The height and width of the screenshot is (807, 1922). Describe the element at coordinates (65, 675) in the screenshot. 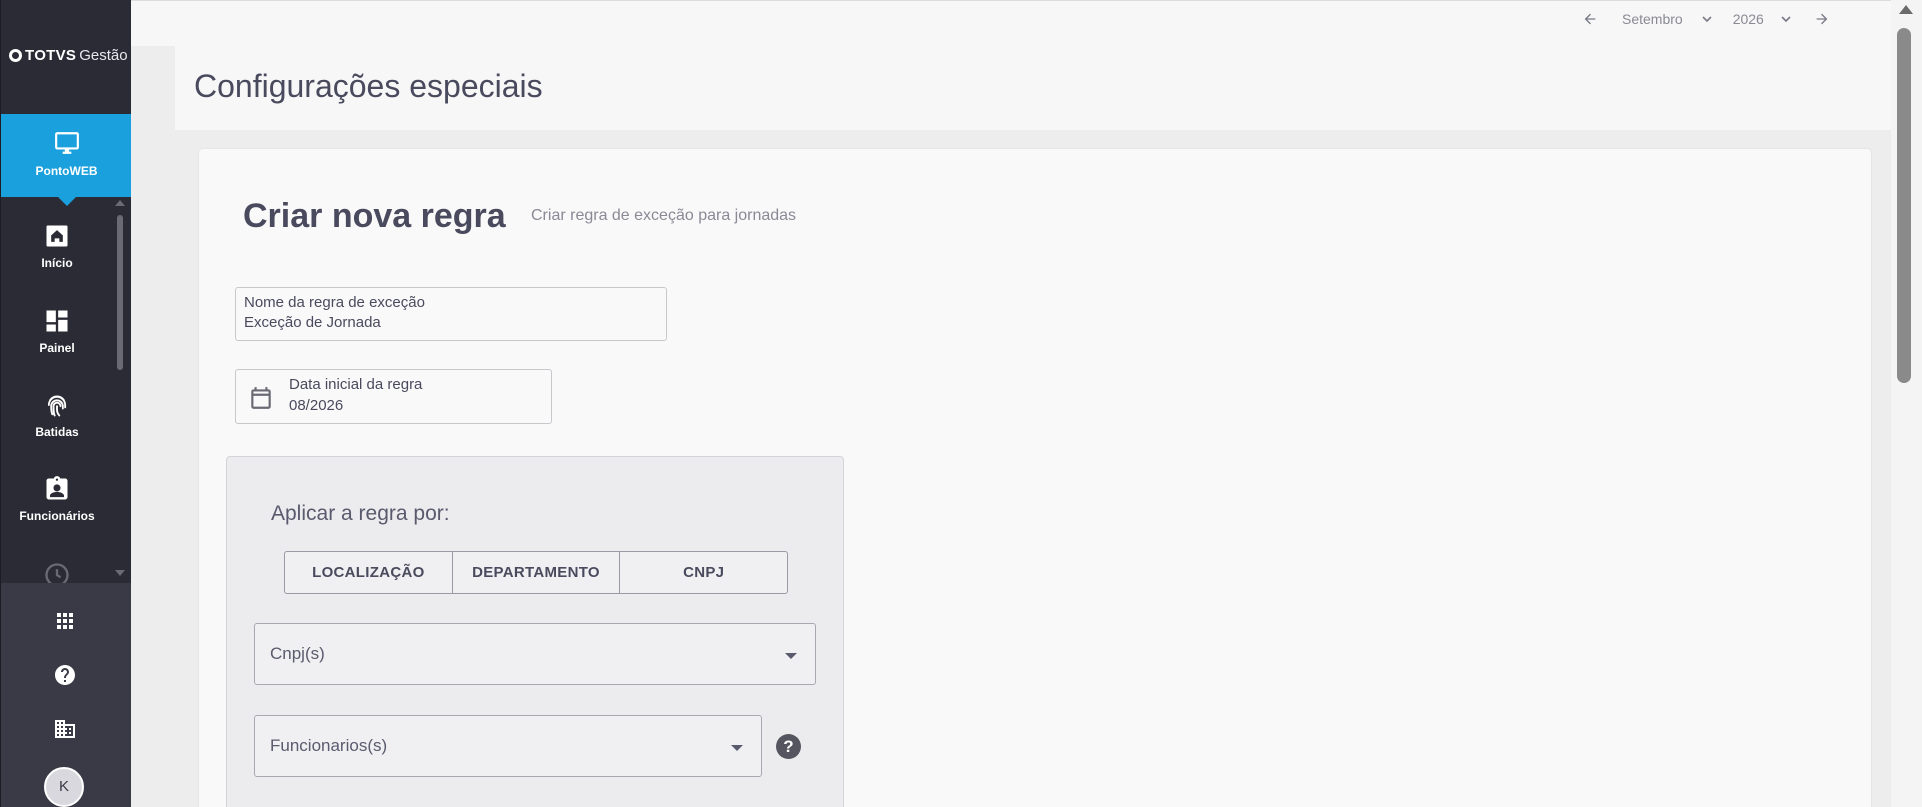

I see `help-circle-icon` at that location.